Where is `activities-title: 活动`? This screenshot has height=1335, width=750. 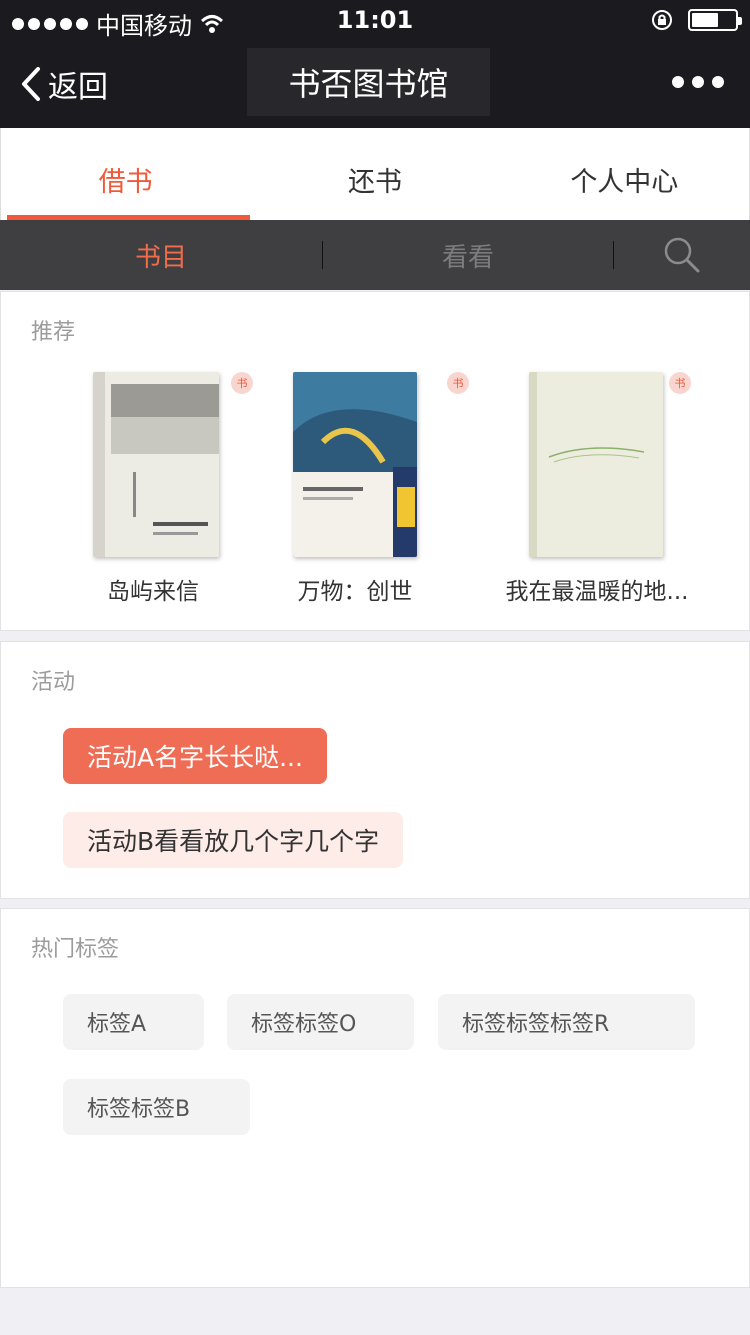
activities-title: 活动 is located at coordinates (53, 682).